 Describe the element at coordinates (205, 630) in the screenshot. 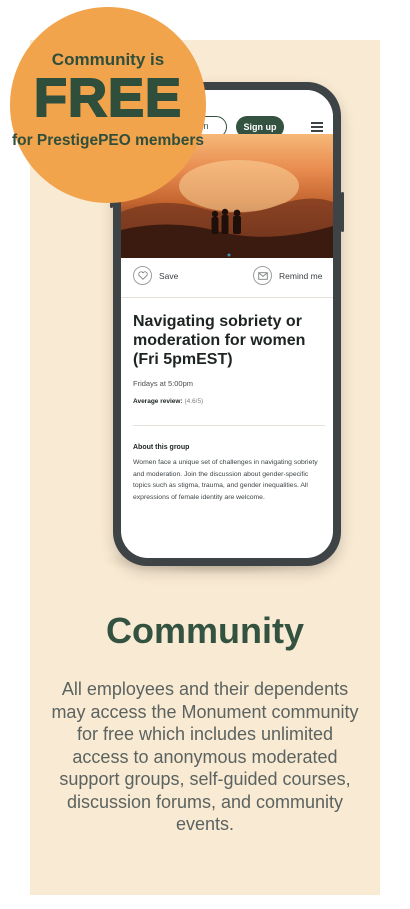

I see `section-title: Community` at that location.